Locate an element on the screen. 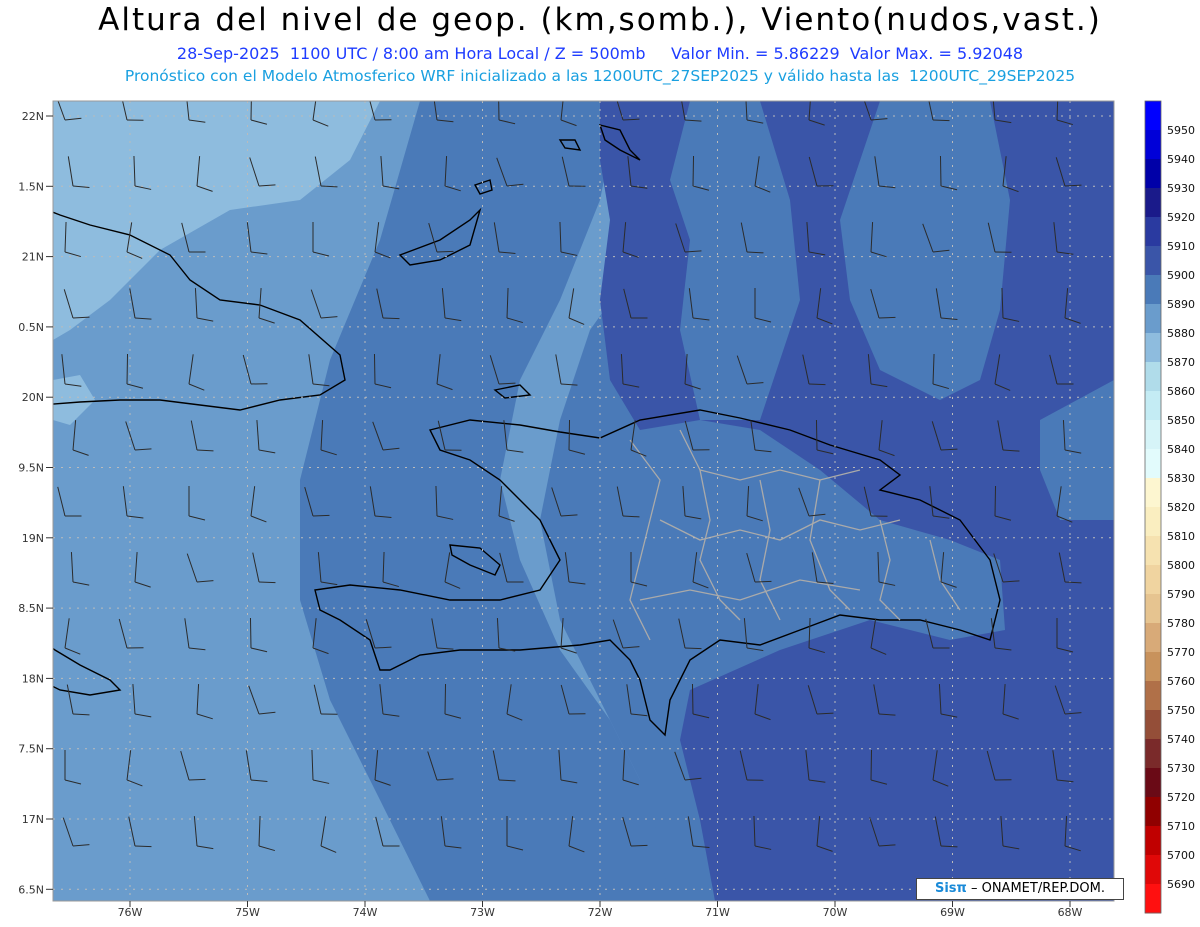  lon-tick-label: 75W is located at coordinates (247, 912).